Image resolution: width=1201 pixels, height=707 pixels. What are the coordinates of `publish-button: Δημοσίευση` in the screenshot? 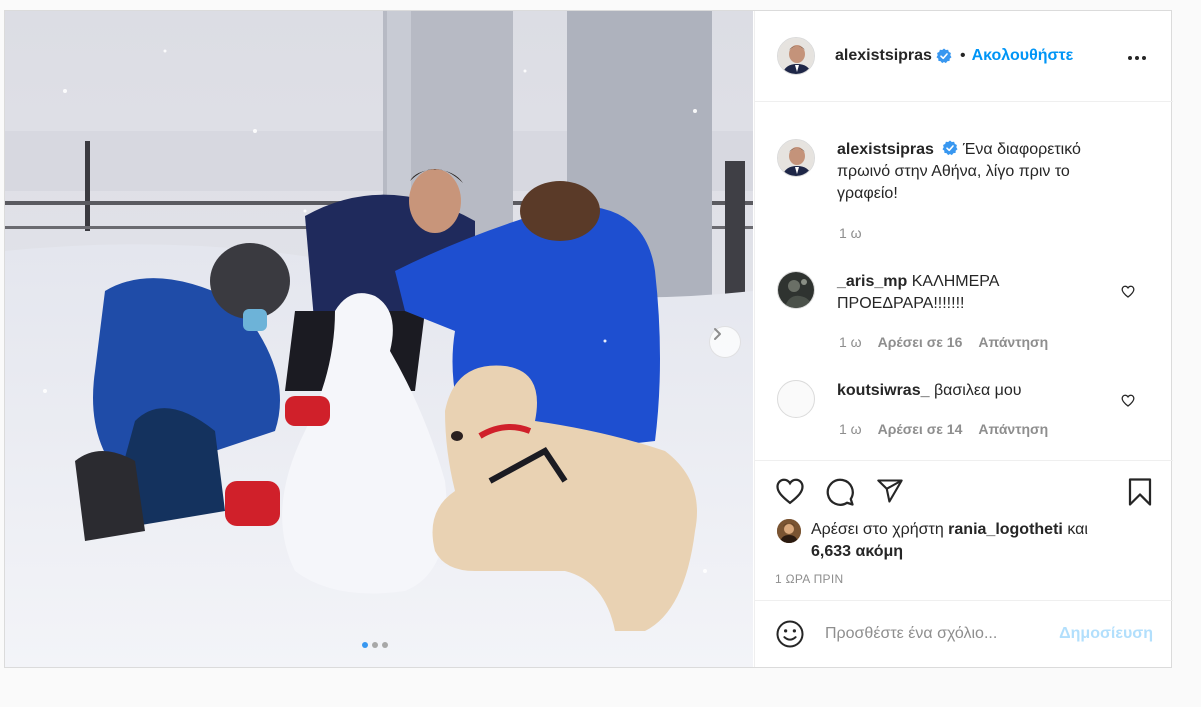 It's located at (1106, 634).